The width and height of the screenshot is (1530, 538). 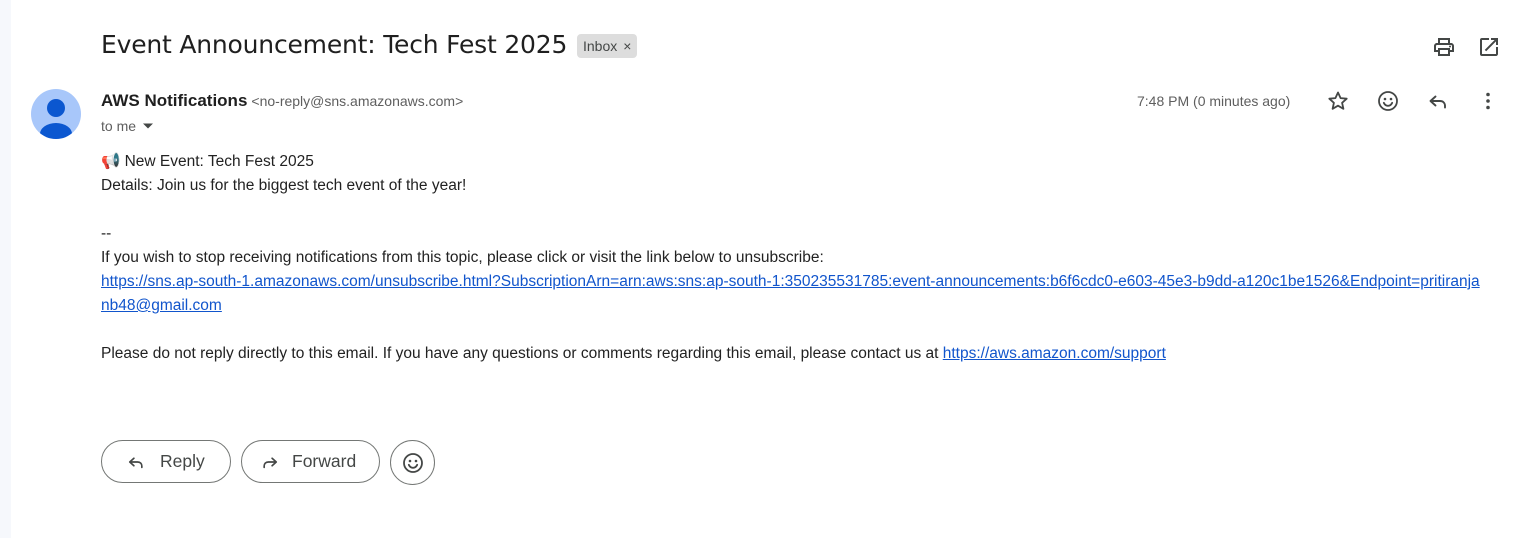 I want to click on sender-avatar, so click(x=56, y=114).